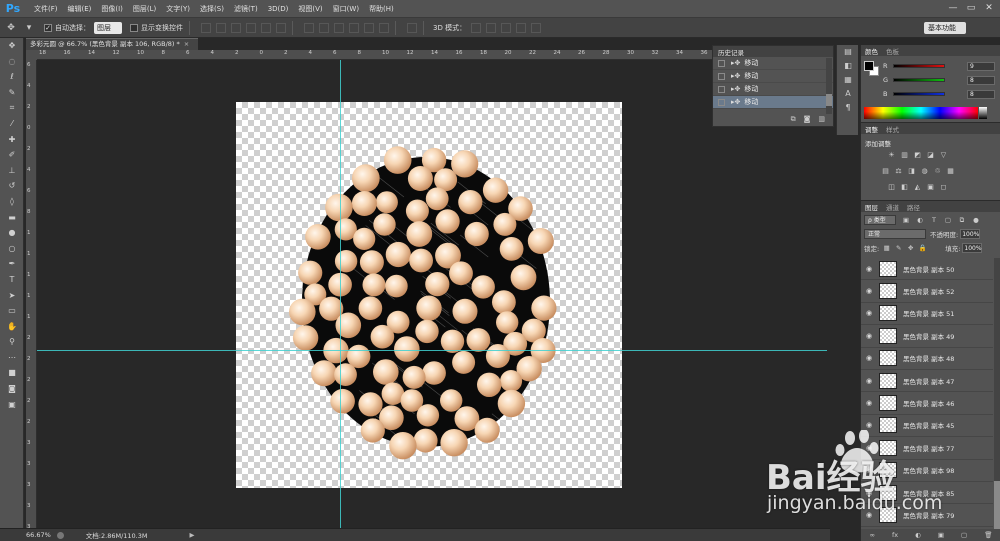 This screenshot has height=541, width=1000. Describe the element at coordinates (919, 66) in the screenshot. I see `red-slider` at that location.